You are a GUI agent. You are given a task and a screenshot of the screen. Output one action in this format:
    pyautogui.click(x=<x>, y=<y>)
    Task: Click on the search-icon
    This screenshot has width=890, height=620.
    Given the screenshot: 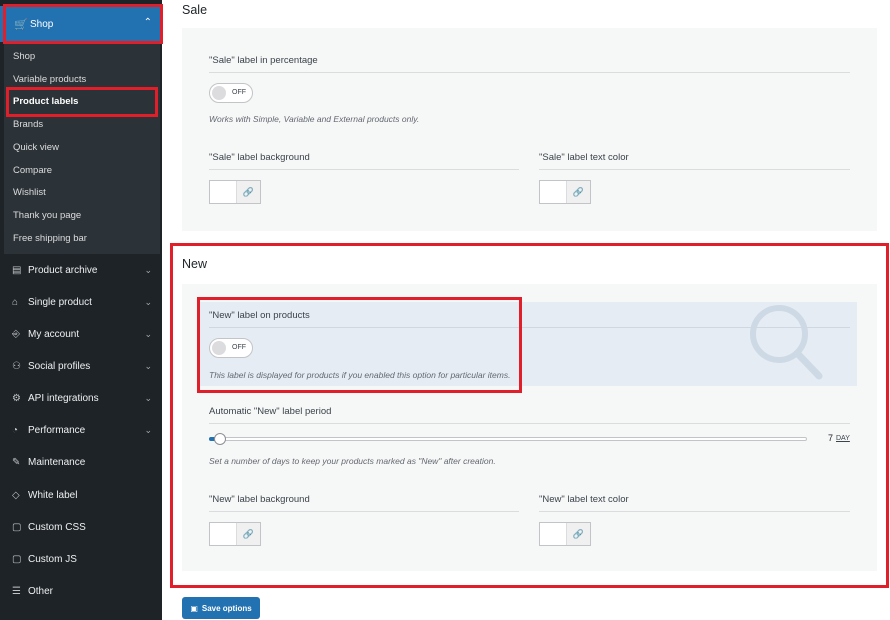 What is the action you would take?
    pyautogui.click(x=786, y=342)
    